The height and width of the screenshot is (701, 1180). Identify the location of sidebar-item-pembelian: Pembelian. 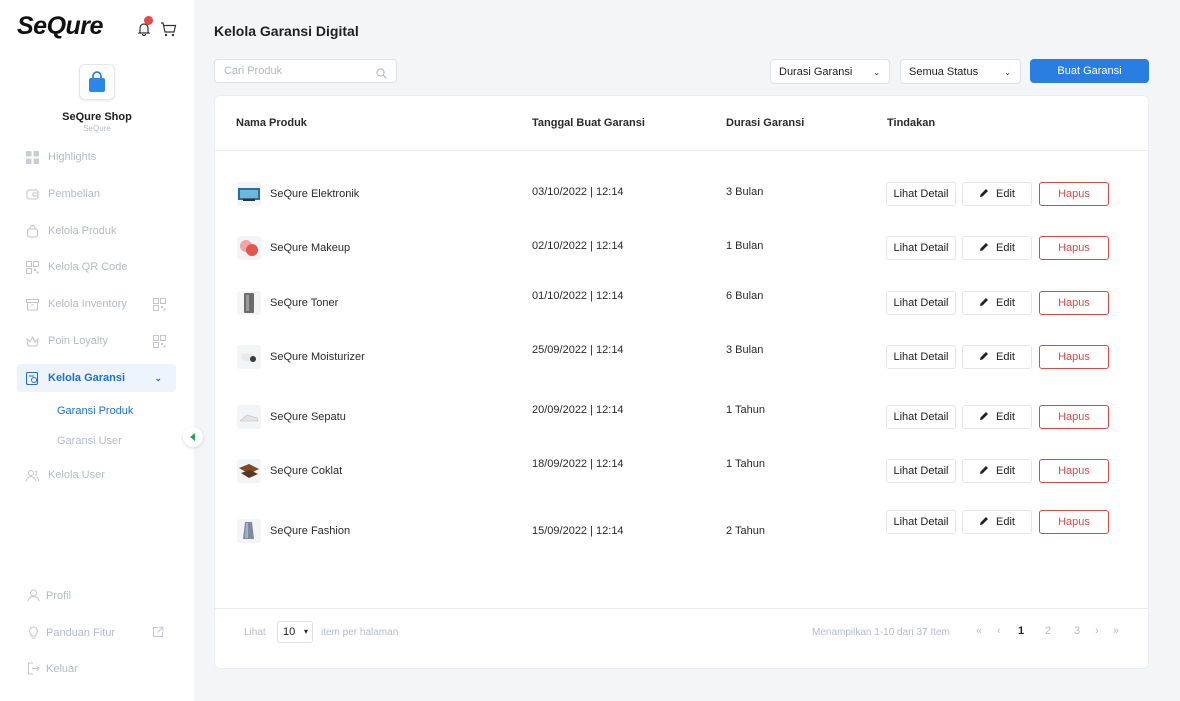
(96, 194).